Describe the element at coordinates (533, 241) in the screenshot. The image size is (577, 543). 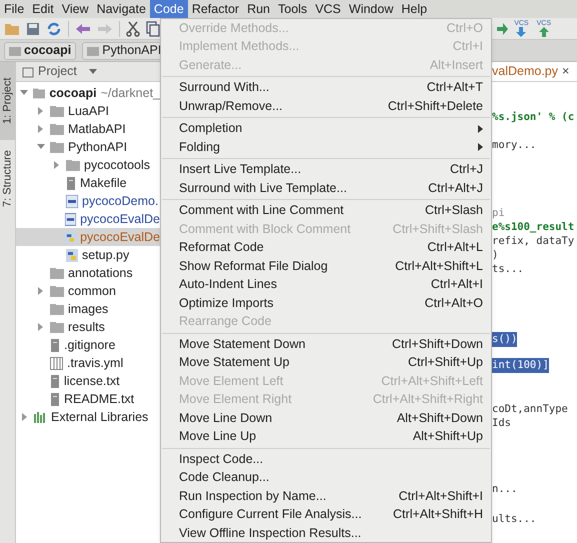
I see `code-line: refix, dataTy` at that location.